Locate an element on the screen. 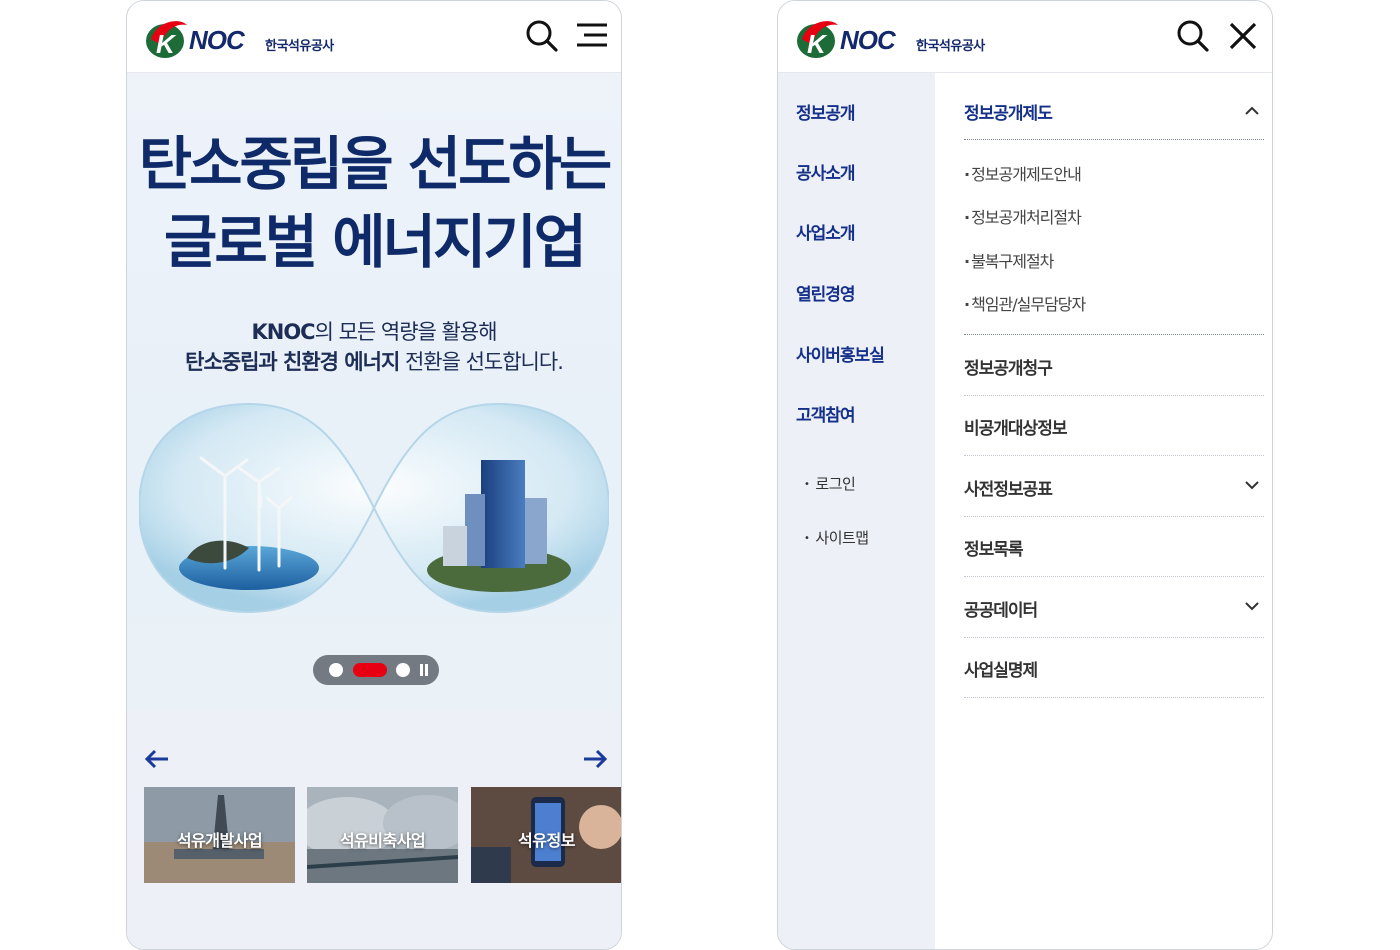  sitemap-link: 사이트맵 is located at coordinates (836, 537).